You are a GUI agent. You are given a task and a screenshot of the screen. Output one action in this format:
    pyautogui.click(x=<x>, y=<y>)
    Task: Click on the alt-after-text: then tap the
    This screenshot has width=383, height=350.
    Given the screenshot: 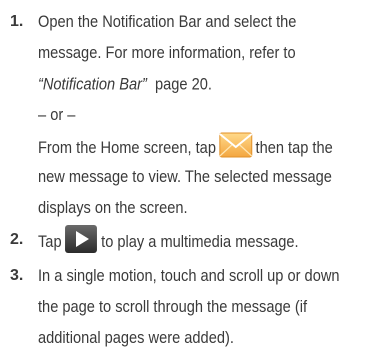 What is the action you would take?
    pyautogui.click(x=294, y=147)
    